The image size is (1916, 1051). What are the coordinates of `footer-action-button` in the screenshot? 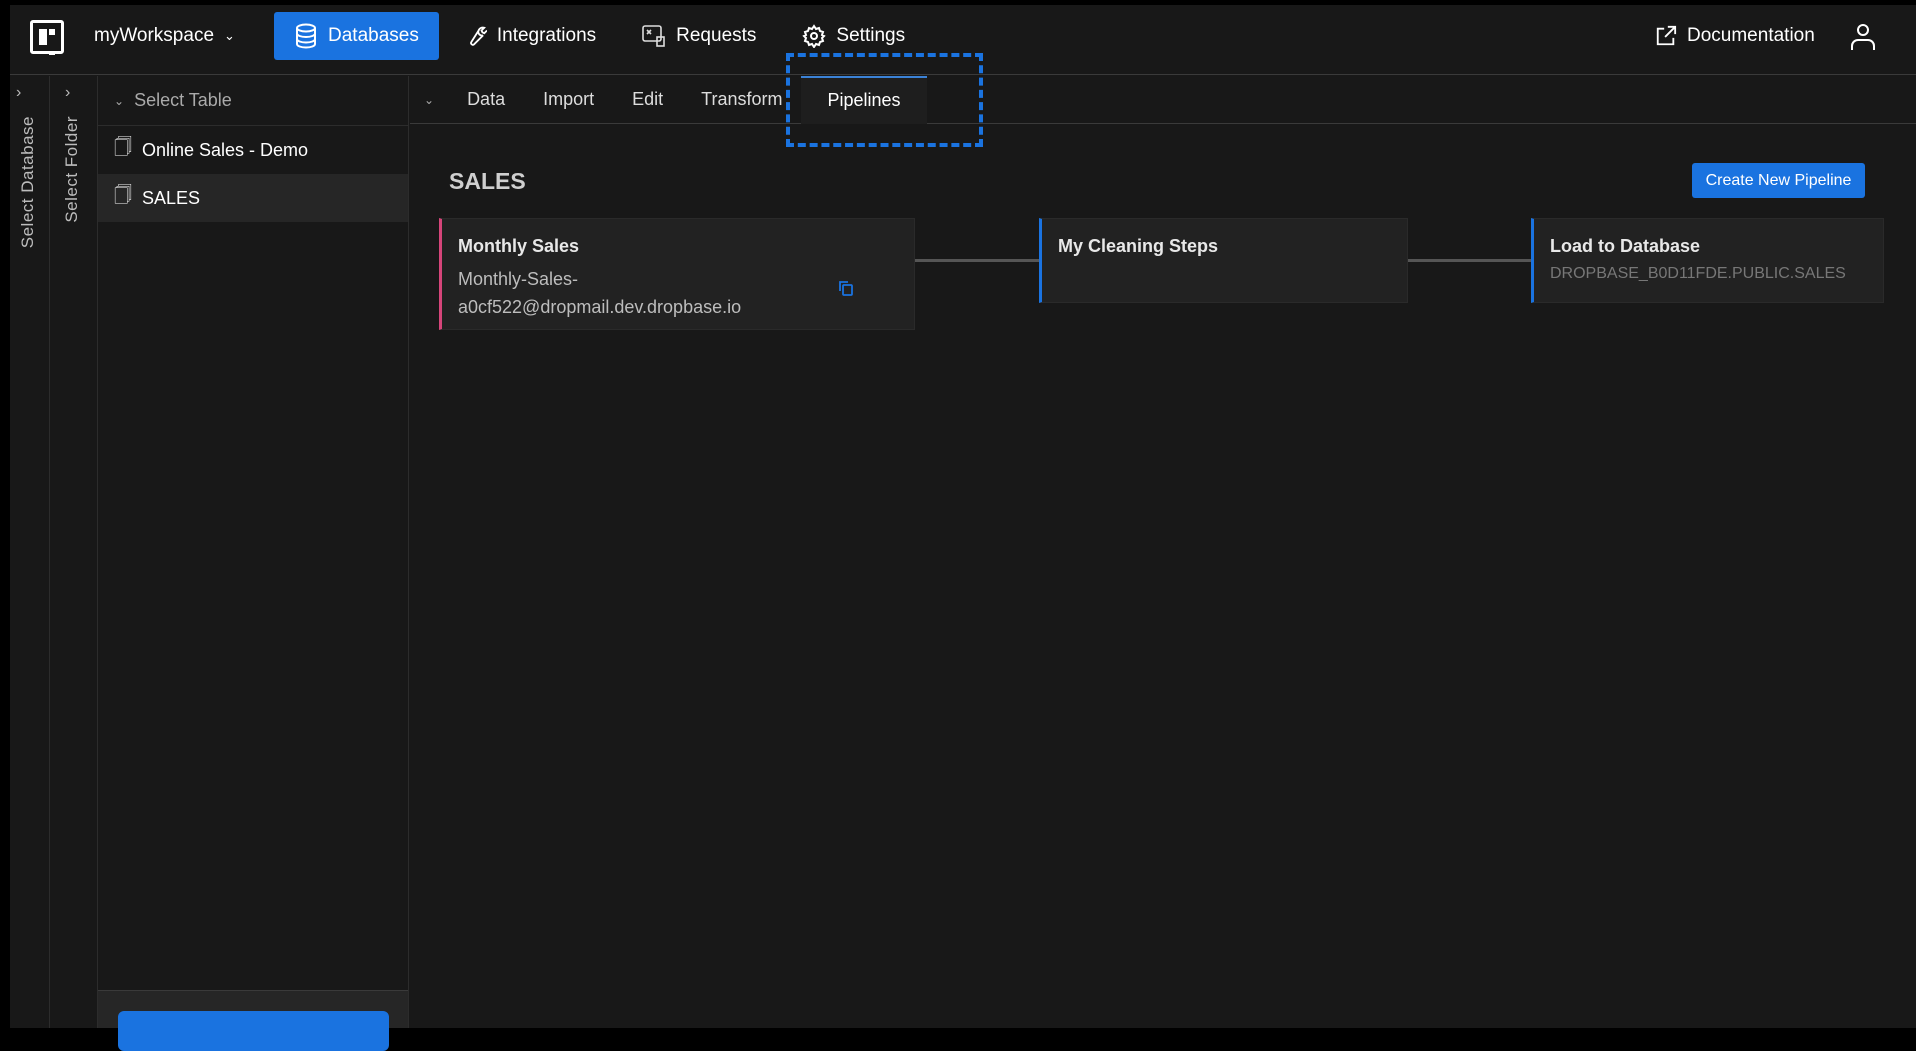 It's located at (253, 1031).